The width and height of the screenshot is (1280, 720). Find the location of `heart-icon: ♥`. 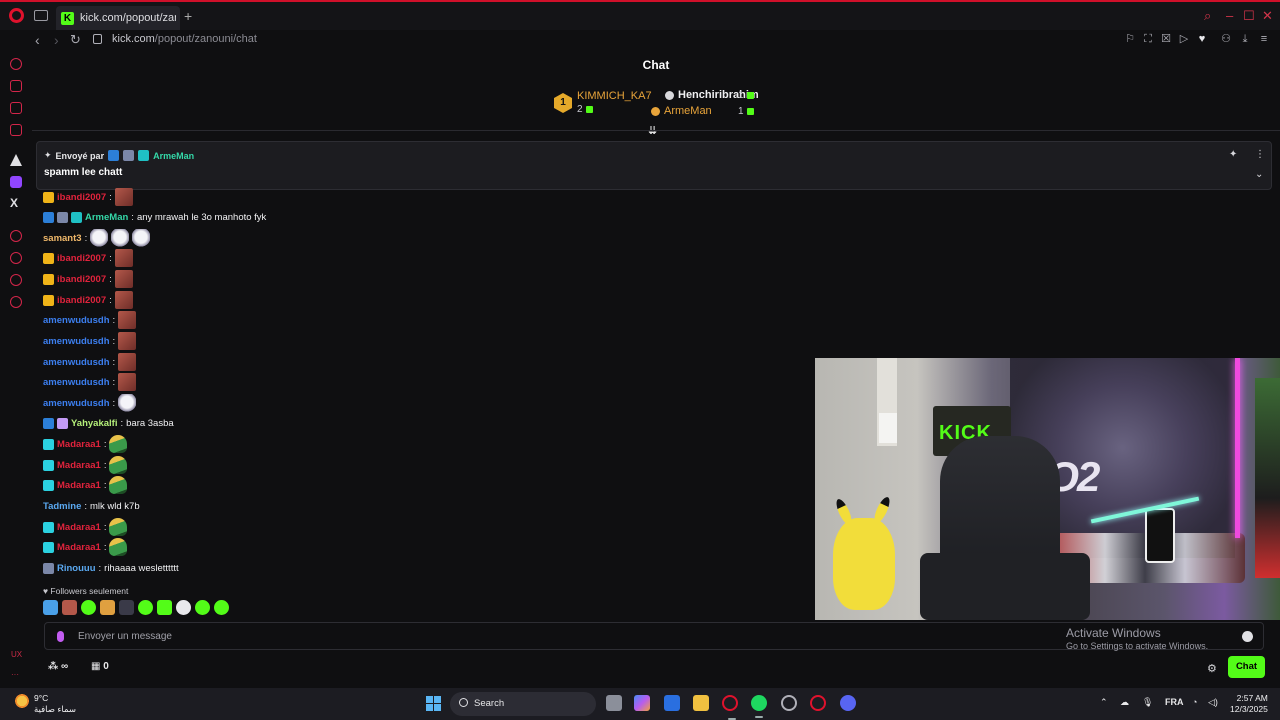

heart-icon: ♥ is located at coordinates (1202, 39).